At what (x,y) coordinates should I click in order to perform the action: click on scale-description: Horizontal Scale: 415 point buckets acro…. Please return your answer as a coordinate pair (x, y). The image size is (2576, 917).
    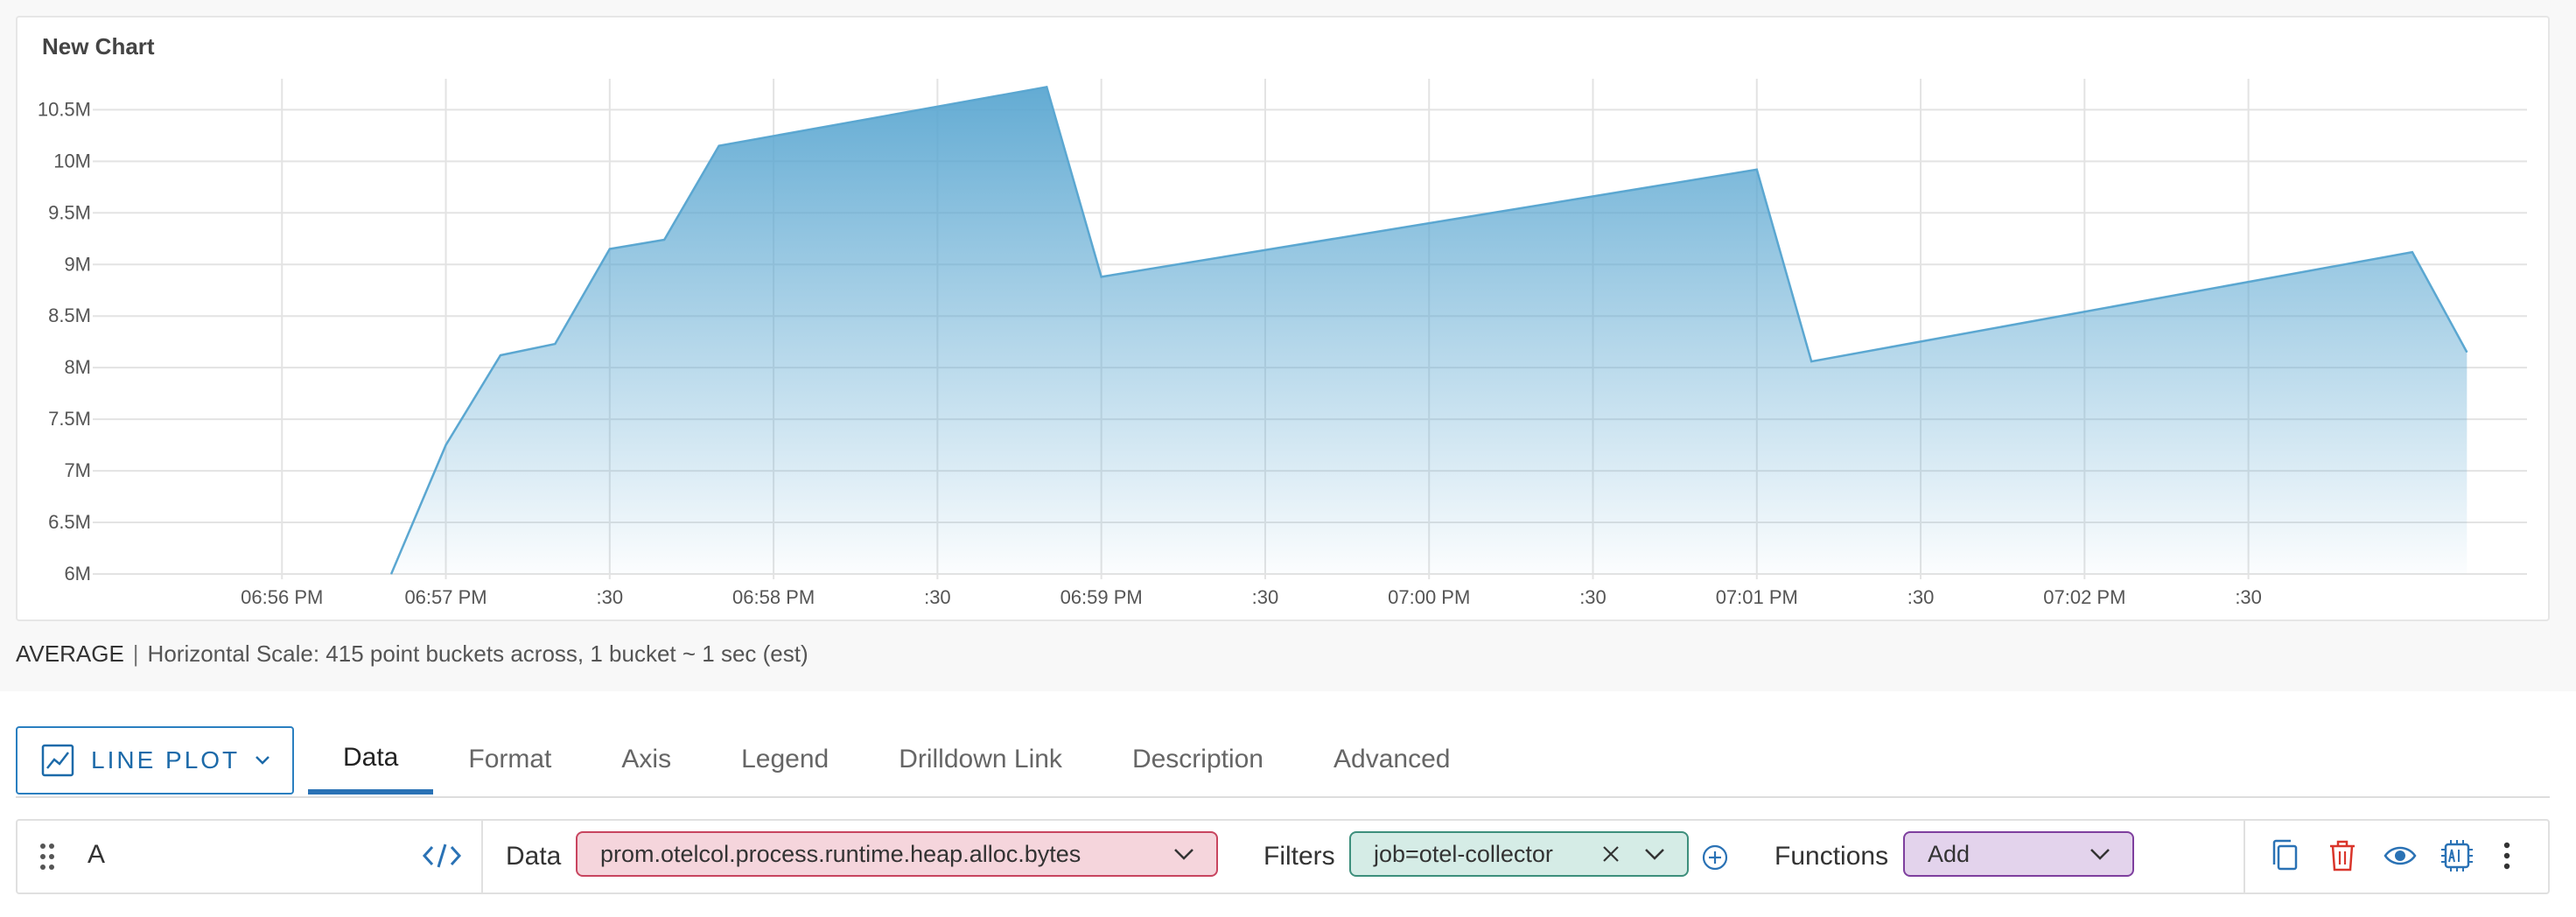
    Looking at the image, I should click on (477, 653).